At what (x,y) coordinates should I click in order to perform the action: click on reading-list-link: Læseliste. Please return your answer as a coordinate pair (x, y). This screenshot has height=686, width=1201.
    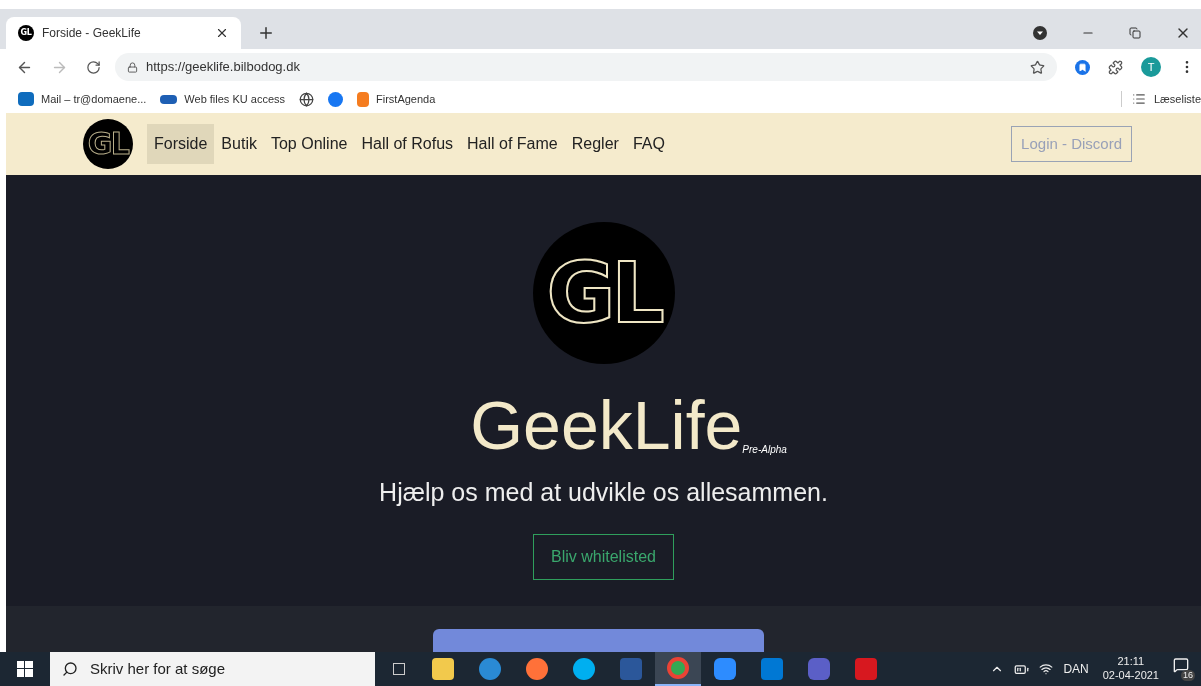
    Looking at the image, I should click on (1177, 99).